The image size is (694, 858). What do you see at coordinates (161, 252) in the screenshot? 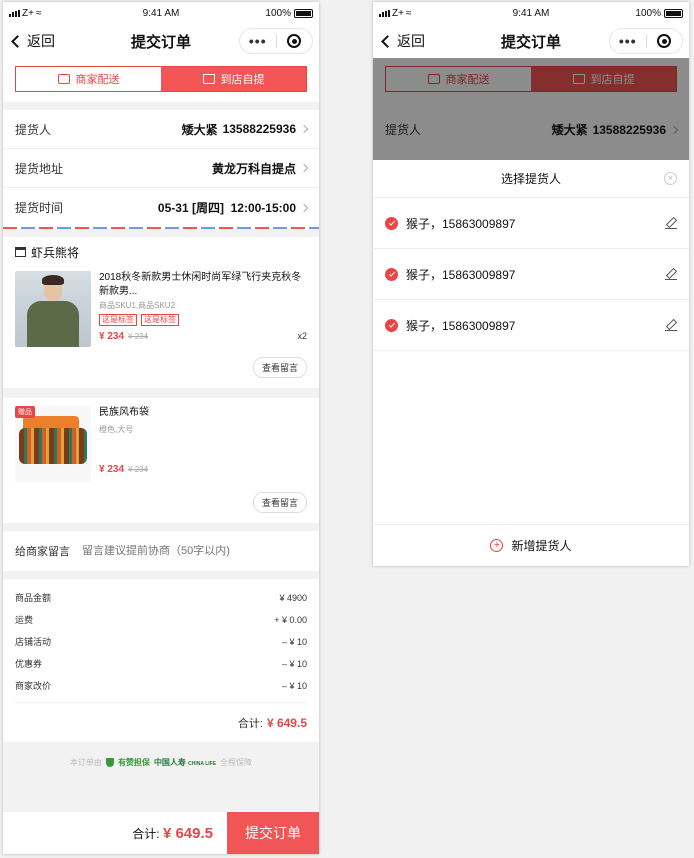
I see `shop-header: 虾兵熊将` at bounding box center [161, 252].